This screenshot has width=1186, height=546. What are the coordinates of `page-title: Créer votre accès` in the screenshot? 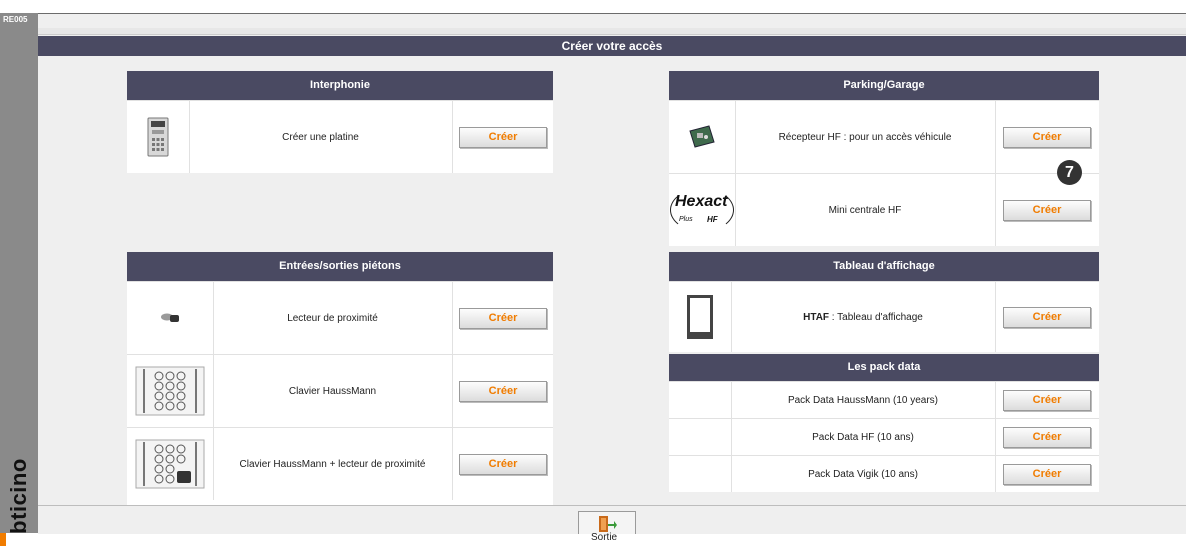 It's located at (612, 46).